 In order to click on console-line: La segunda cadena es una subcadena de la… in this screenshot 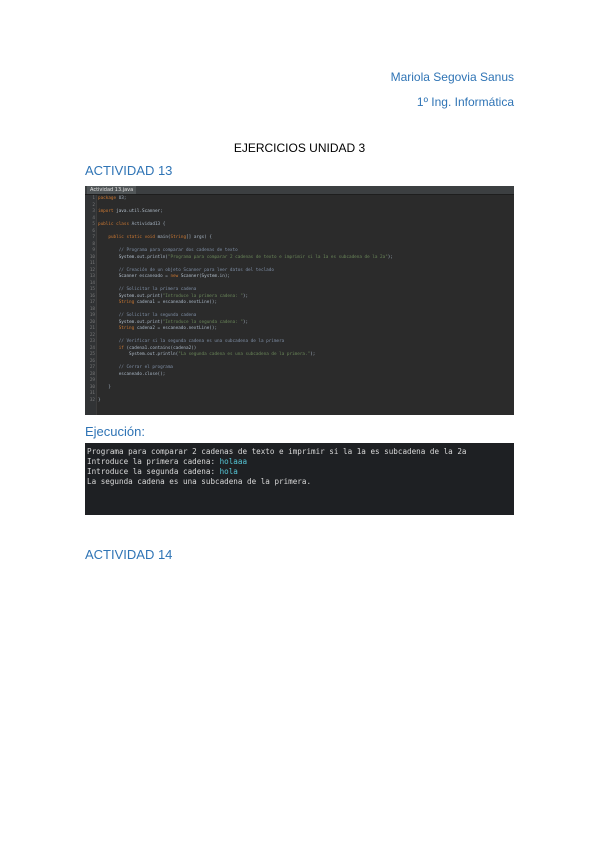, I will do `click(199, 481)`.